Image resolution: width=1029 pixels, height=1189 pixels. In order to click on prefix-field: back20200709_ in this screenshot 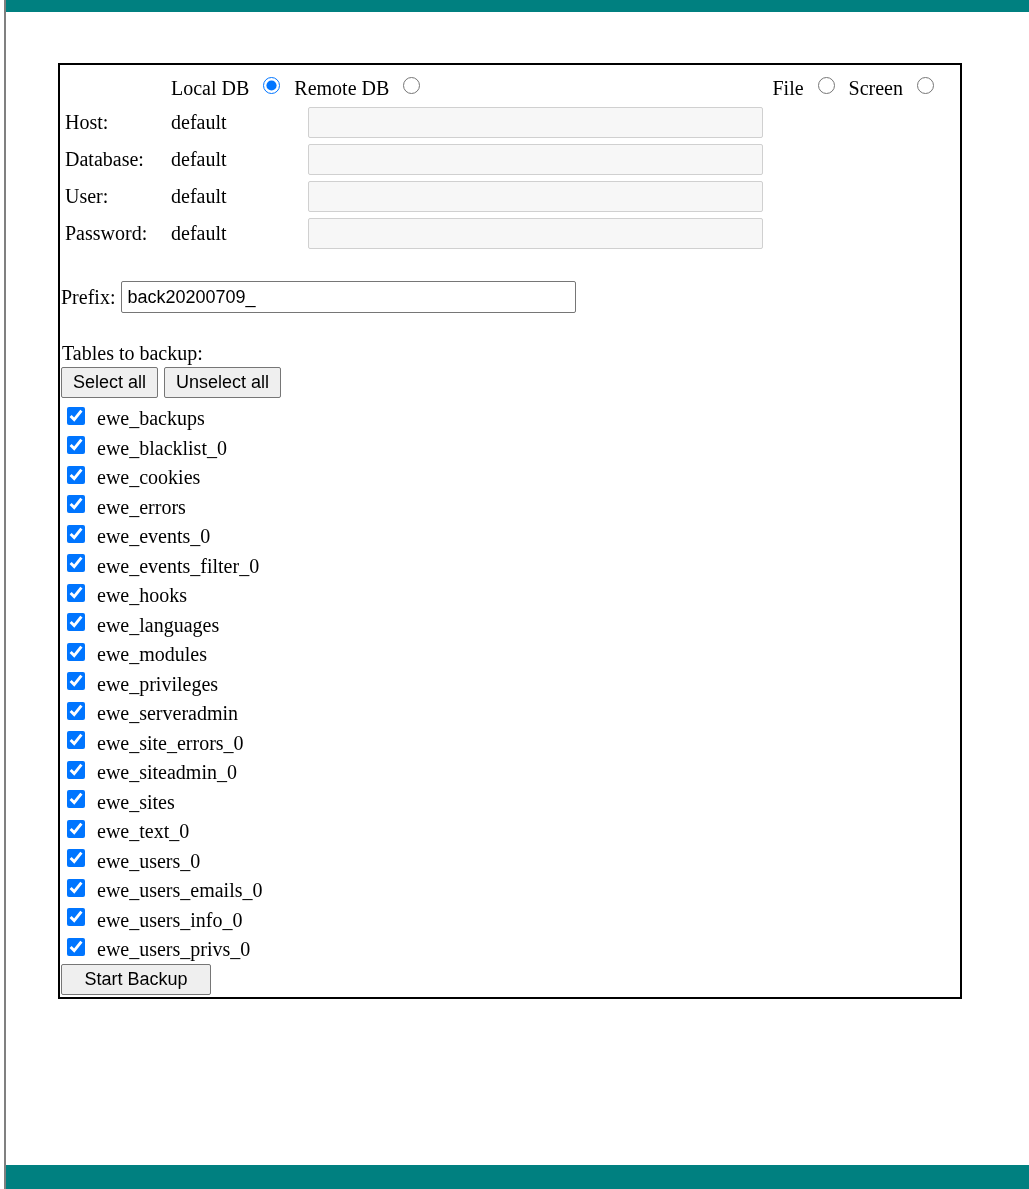, I will do `click(349, 297)`.